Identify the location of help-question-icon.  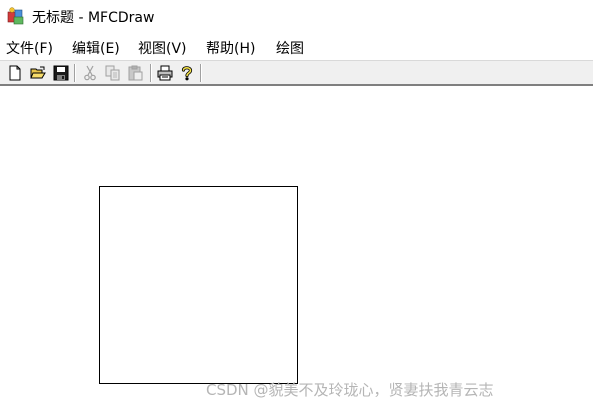
(187, 73).